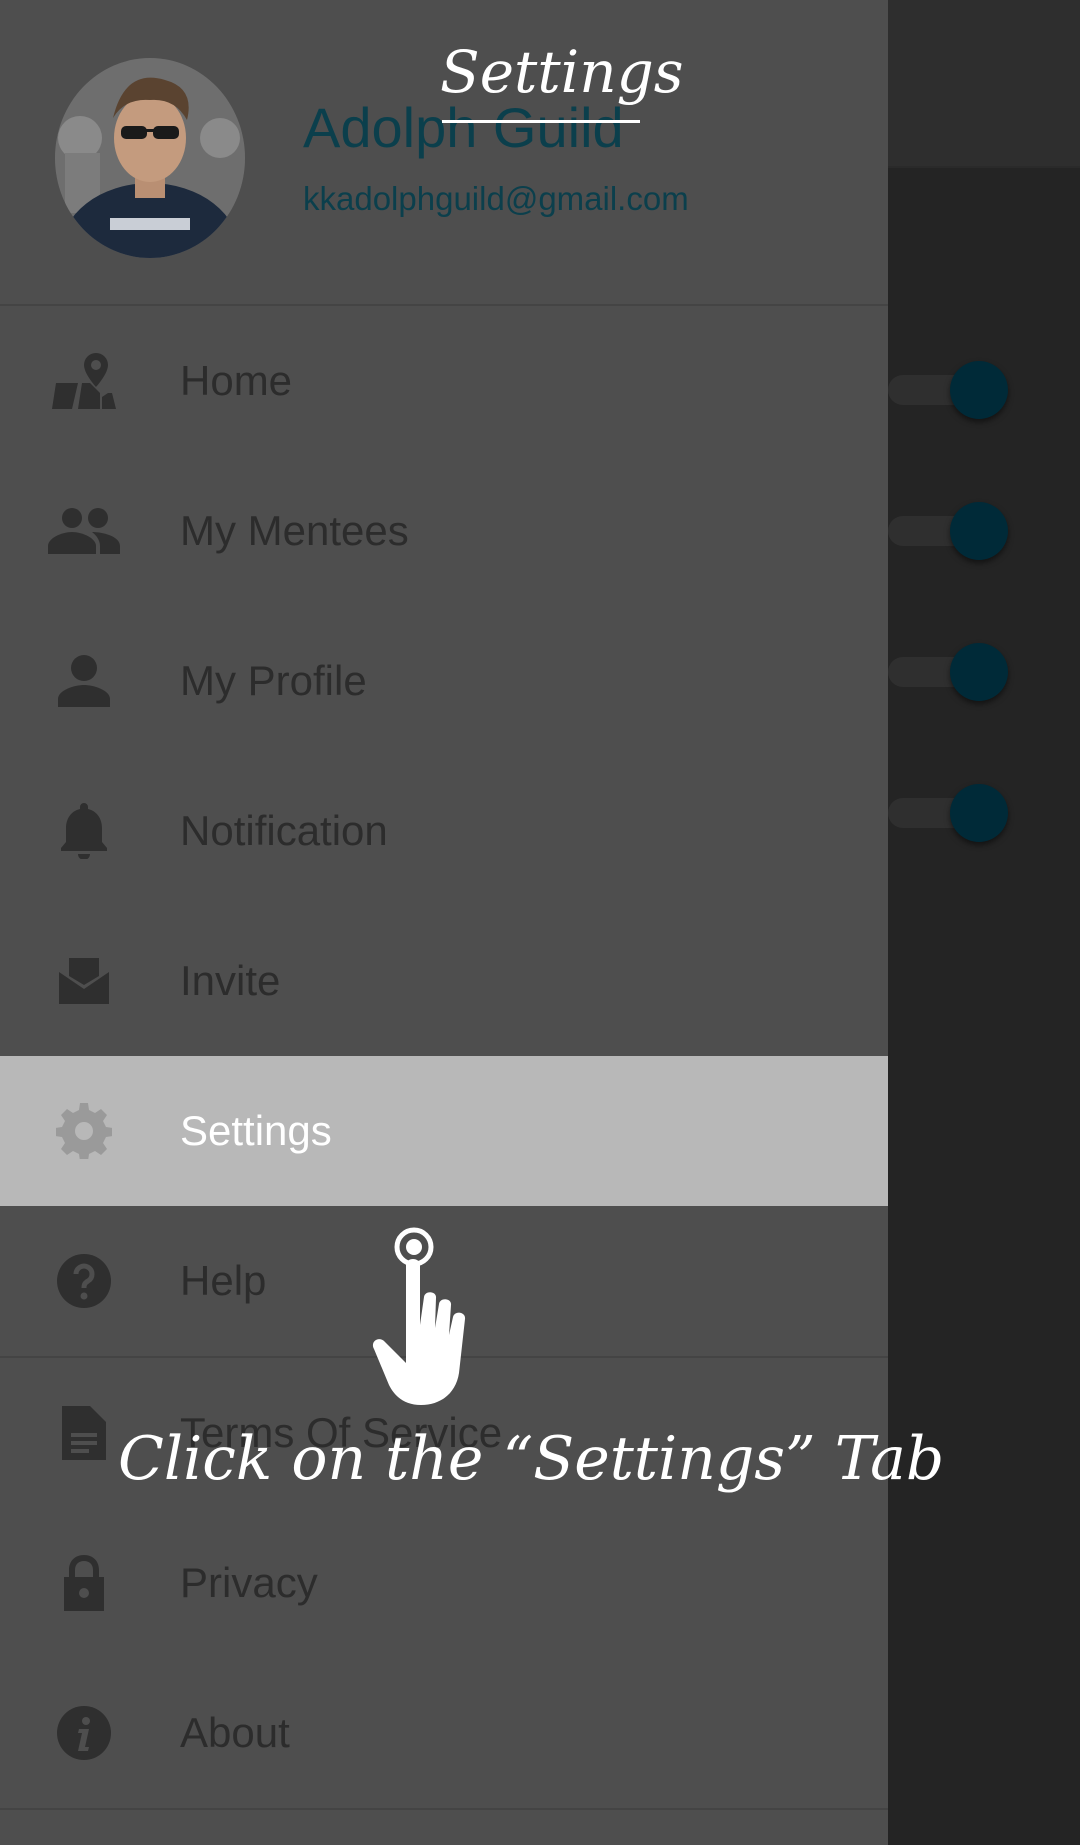  I want to click on lock-icon, so click(84, 1583).